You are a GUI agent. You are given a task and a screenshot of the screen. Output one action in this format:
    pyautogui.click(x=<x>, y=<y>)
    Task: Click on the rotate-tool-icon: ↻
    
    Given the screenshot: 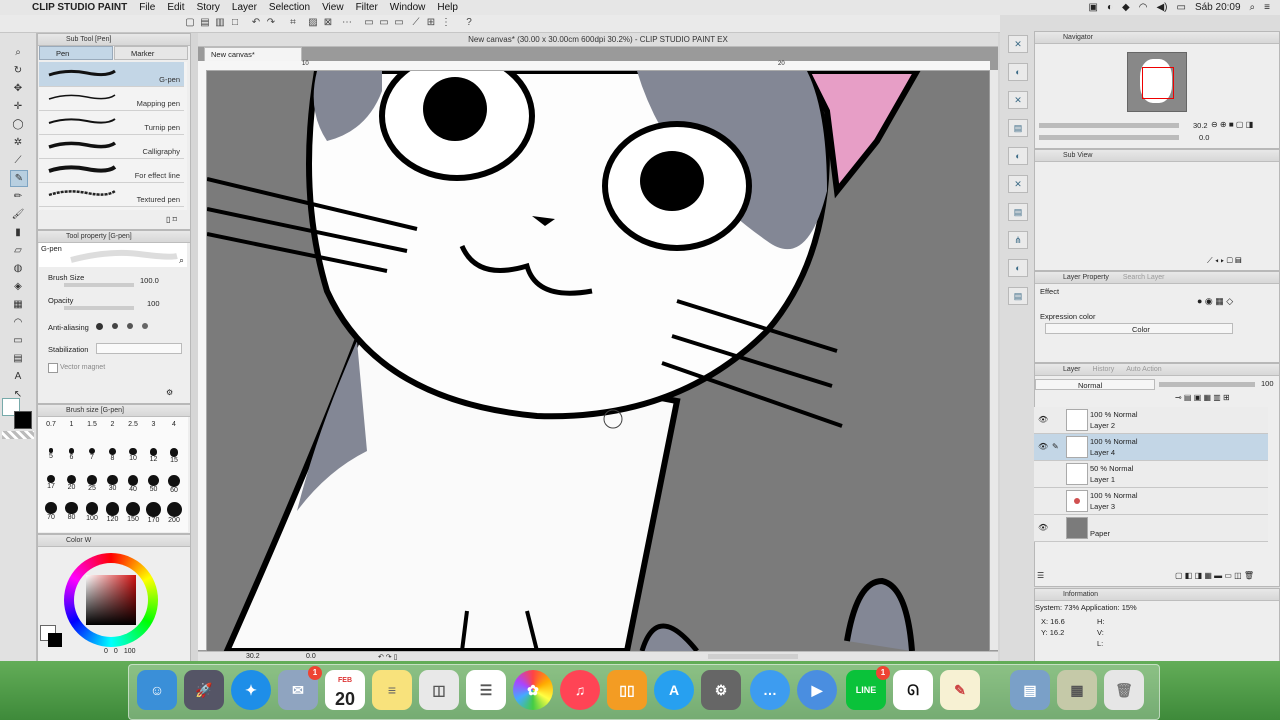 What is the action you would take?
    pyautogui.click(x=18, y=70)
    